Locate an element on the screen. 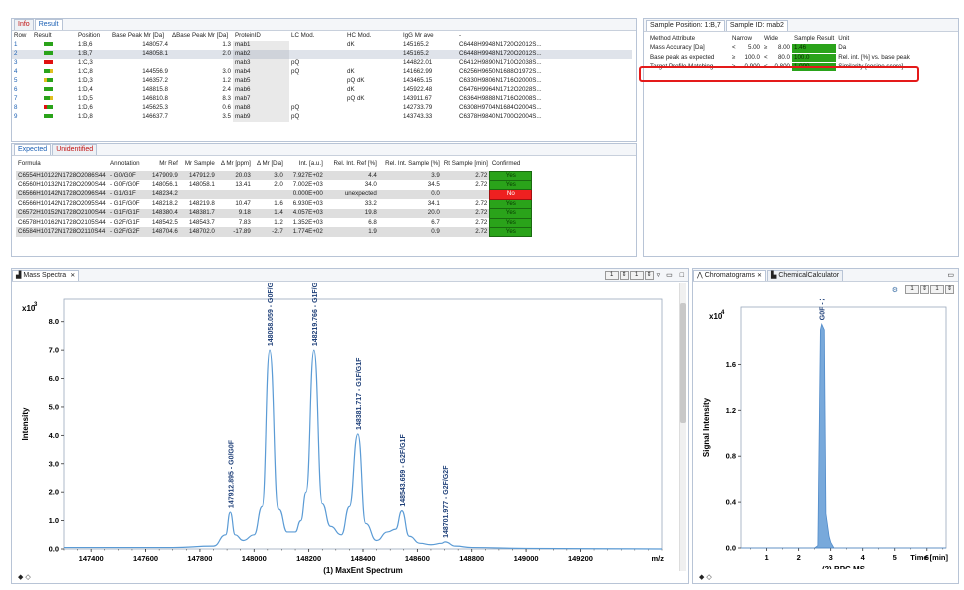  rt-sample-cell: 2.72 is located at coordinates (481, 222).